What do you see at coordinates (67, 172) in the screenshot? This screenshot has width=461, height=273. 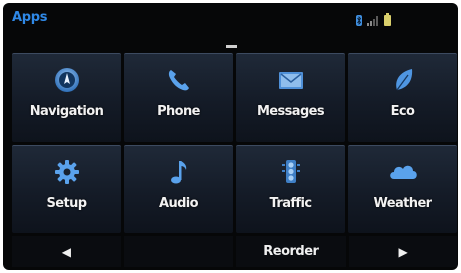 I see `gear-icon` at bounding box center [67, 172].